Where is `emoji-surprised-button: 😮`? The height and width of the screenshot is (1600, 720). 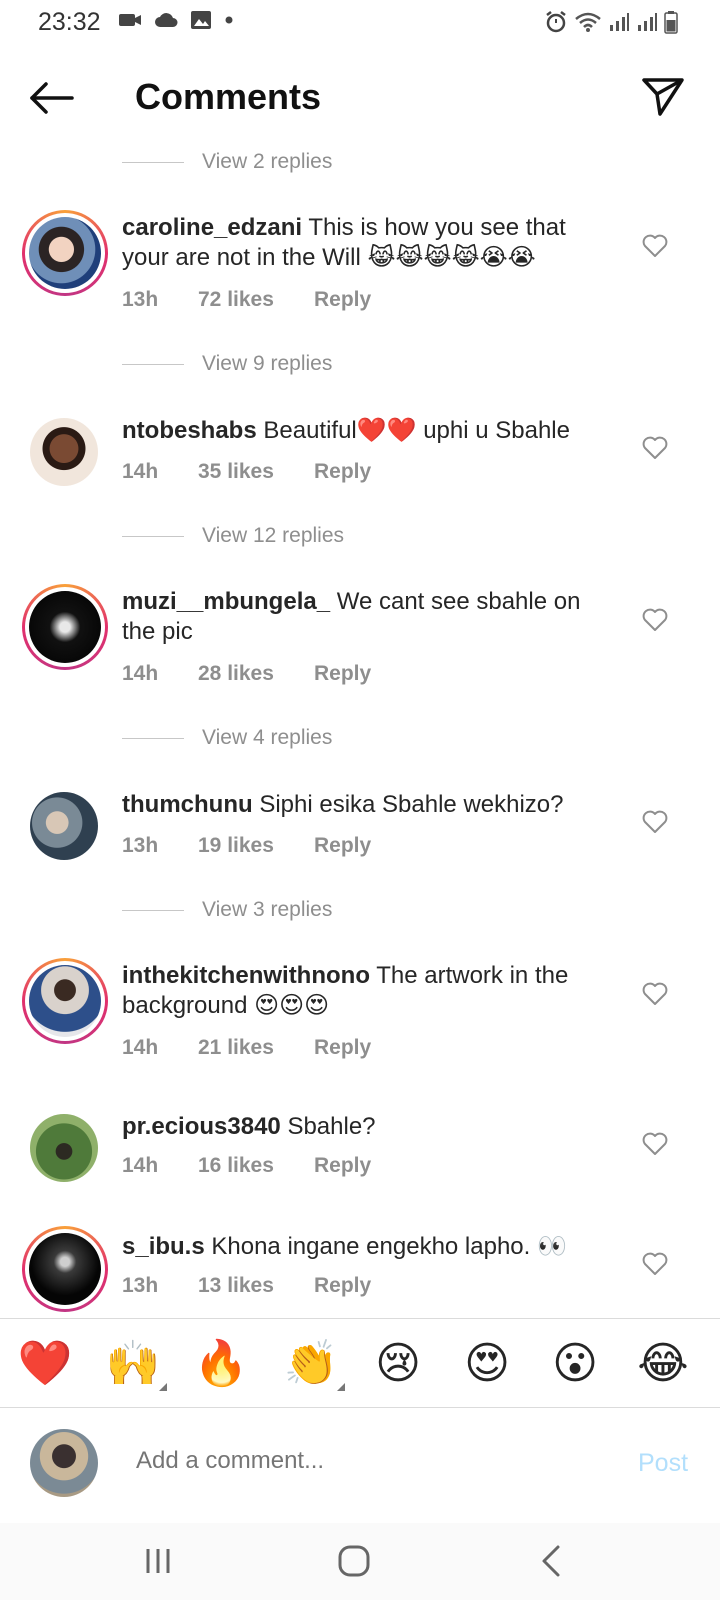
emoji-surprised-button: 😮 is located at coordinates (575, 1364).